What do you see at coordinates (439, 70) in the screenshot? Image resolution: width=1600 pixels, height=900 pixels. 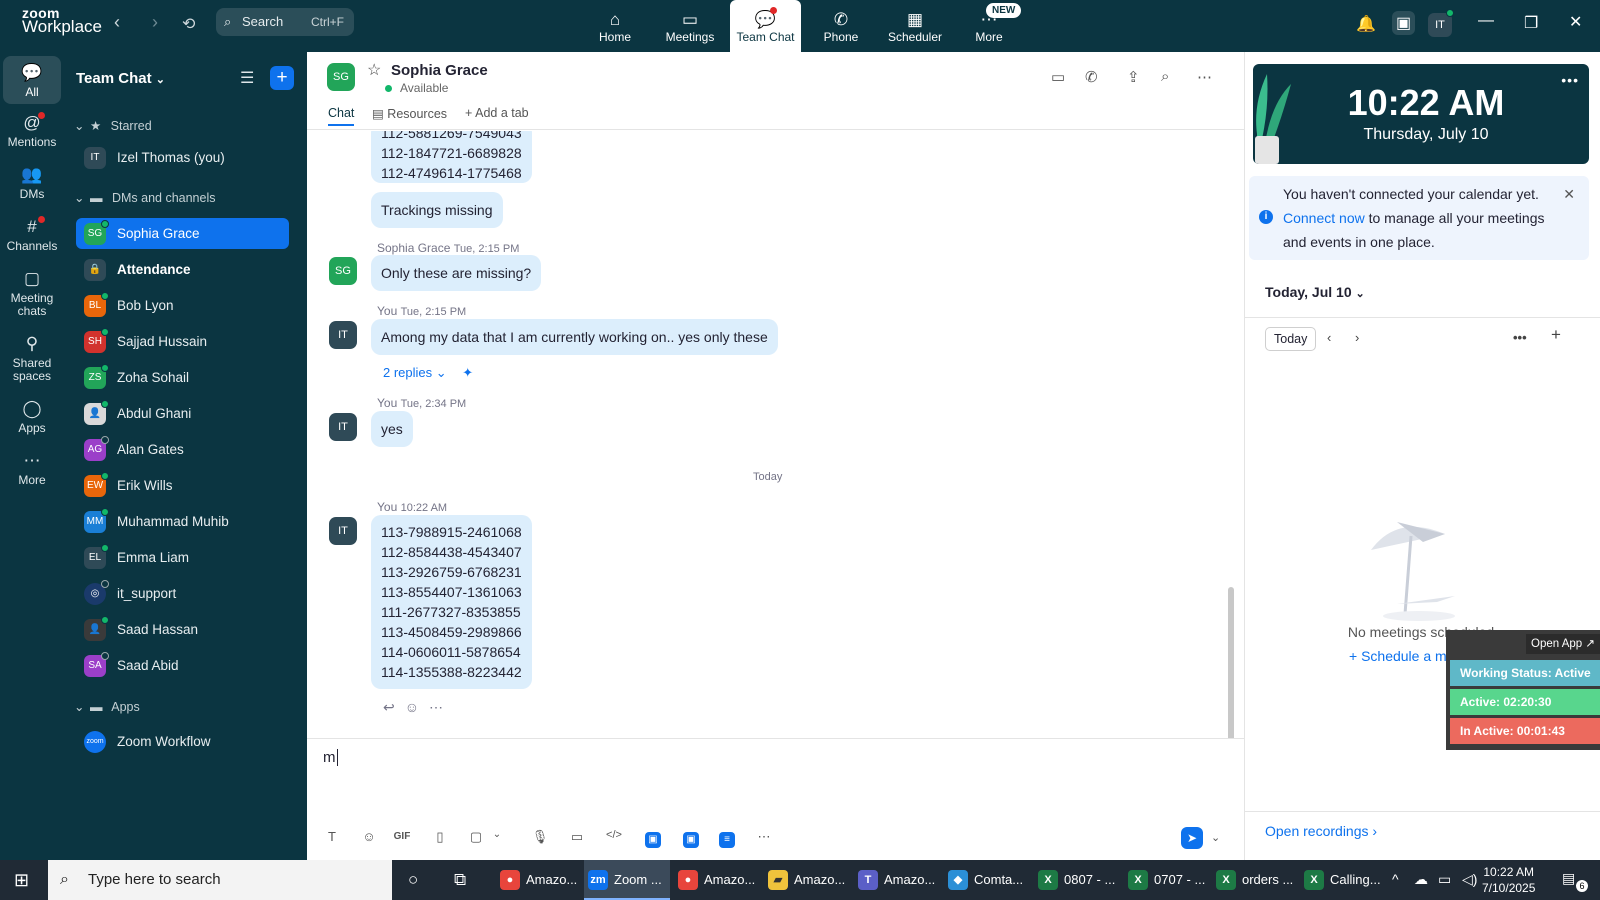 I see `contact-name: Sophia Grace` at bounding box center [439, 70].